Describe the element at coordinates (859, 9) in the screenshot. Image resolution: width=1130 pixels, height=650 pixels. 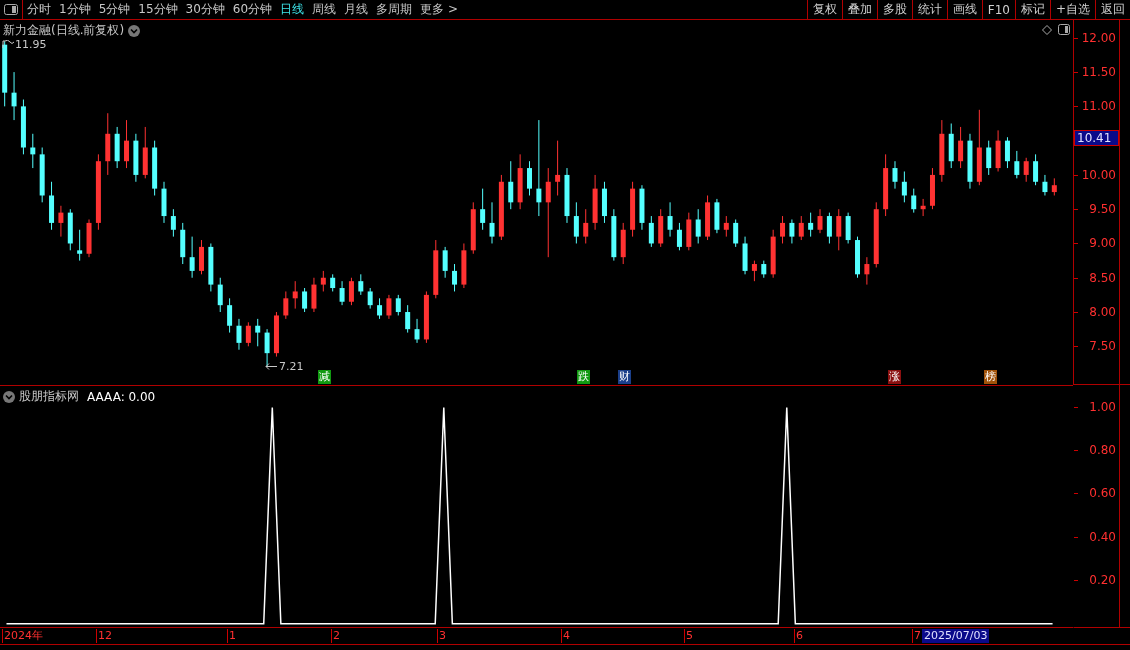
I see `toolbar-button: 叠加` at that location.